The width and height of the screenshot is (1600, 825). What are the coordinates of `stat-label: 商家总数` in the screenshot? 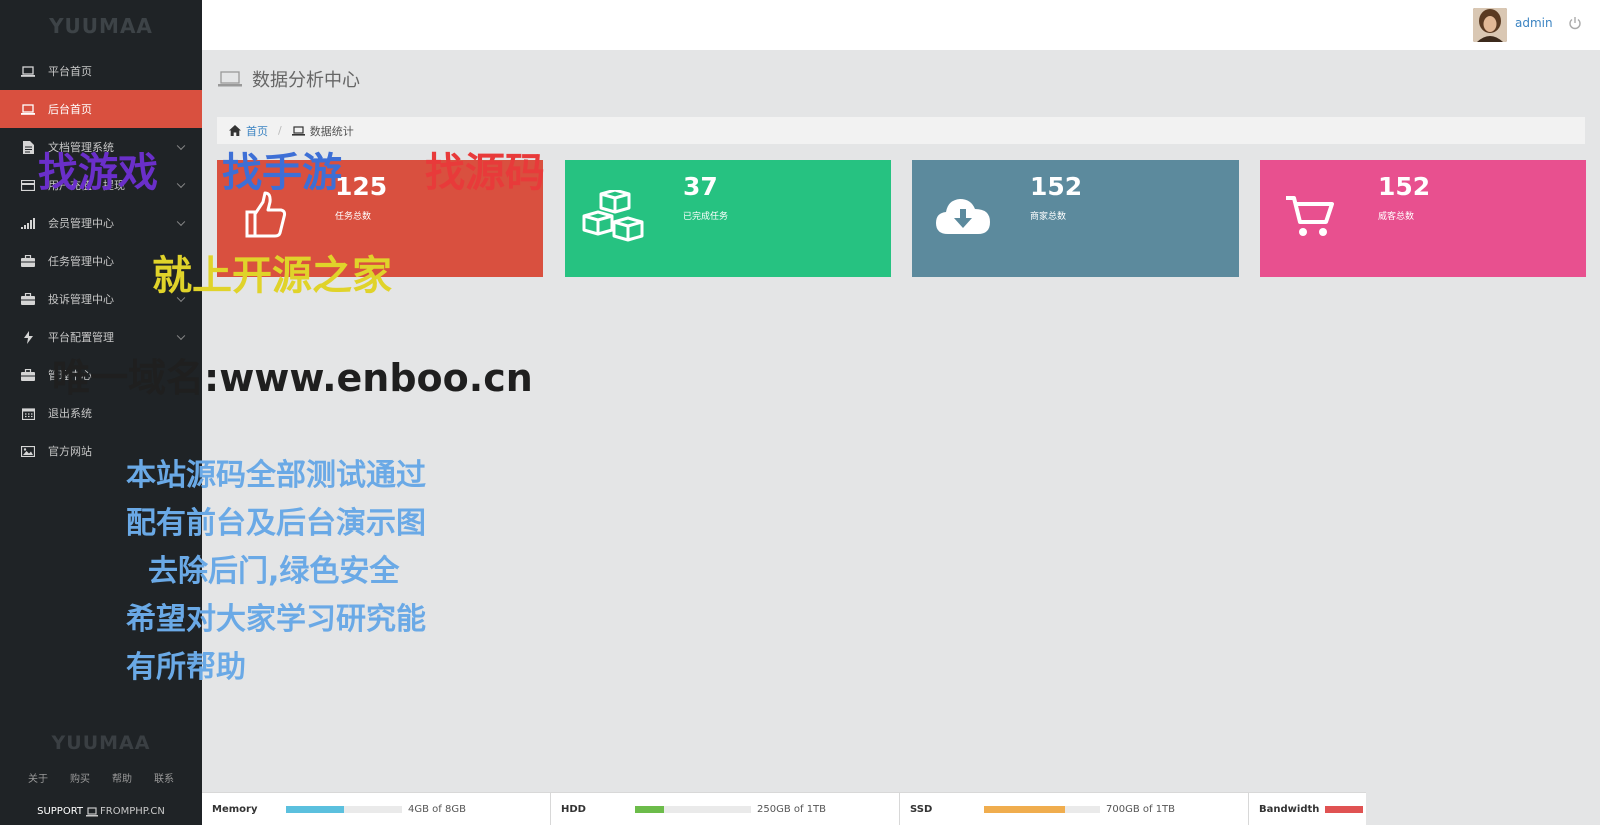 It's located at (1048, 217).